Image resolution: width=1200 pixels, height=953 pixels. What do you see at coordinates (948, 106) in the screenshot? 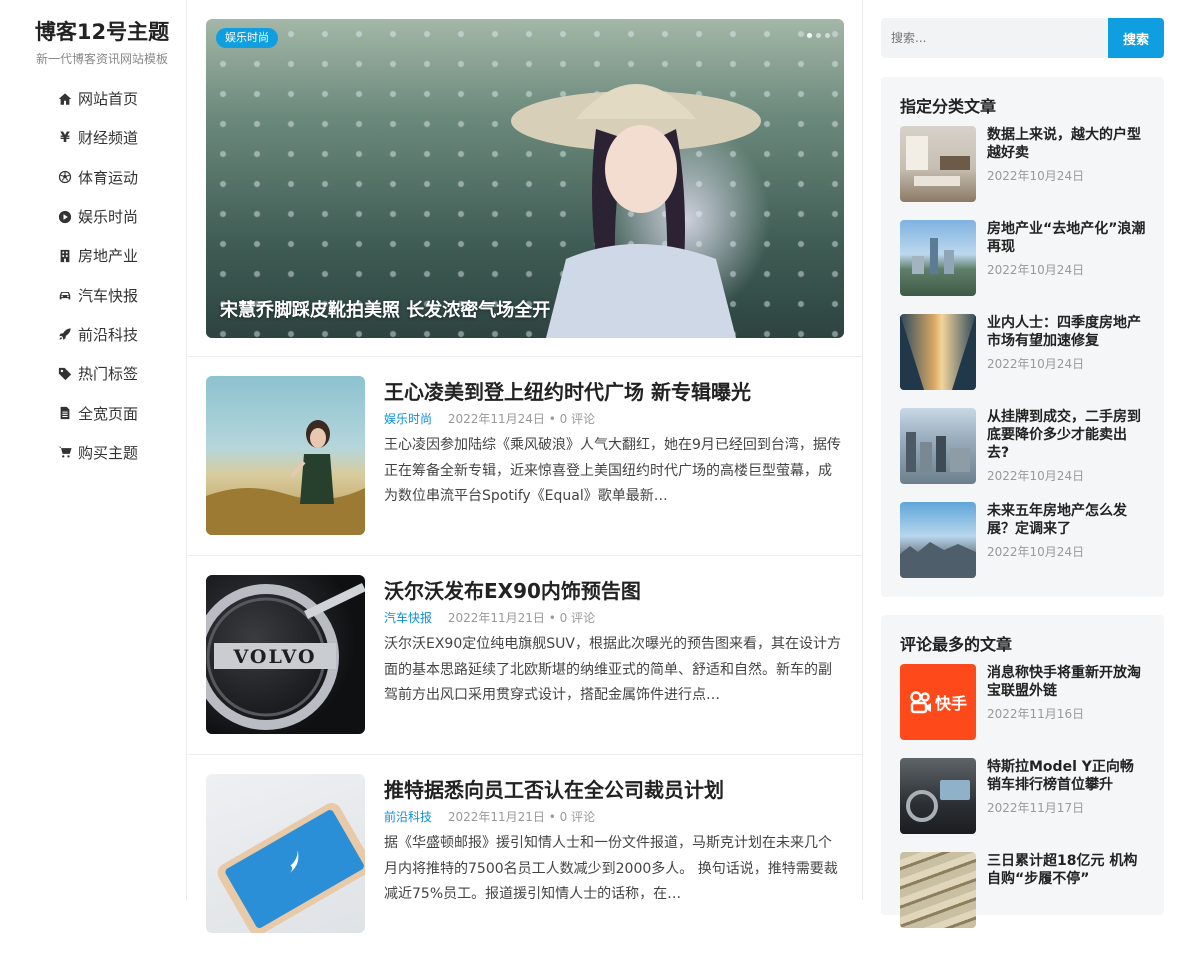
I see `widget-title: 指定分类文章` at bounding box center [948, 106].